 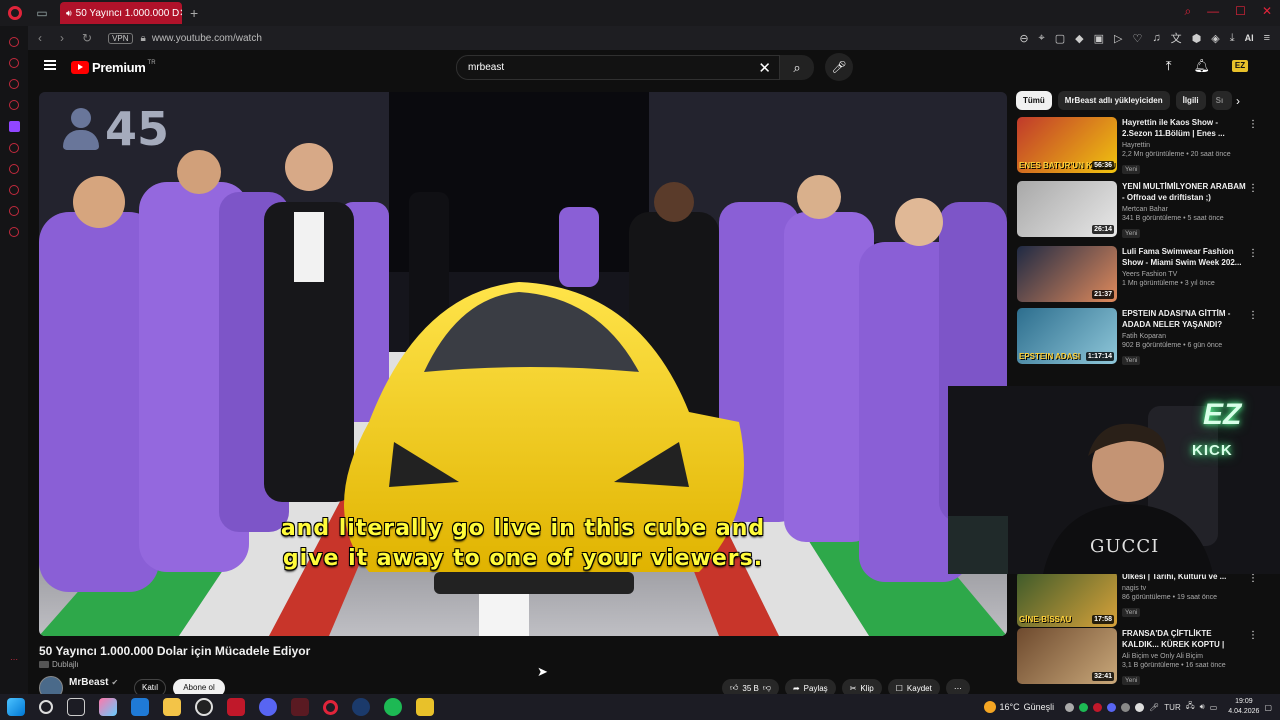 What do you see at coordinates (1023, 38) in the screenshot?
I see `zoom-icon: ⊖` at bounding box center [1023, 38].